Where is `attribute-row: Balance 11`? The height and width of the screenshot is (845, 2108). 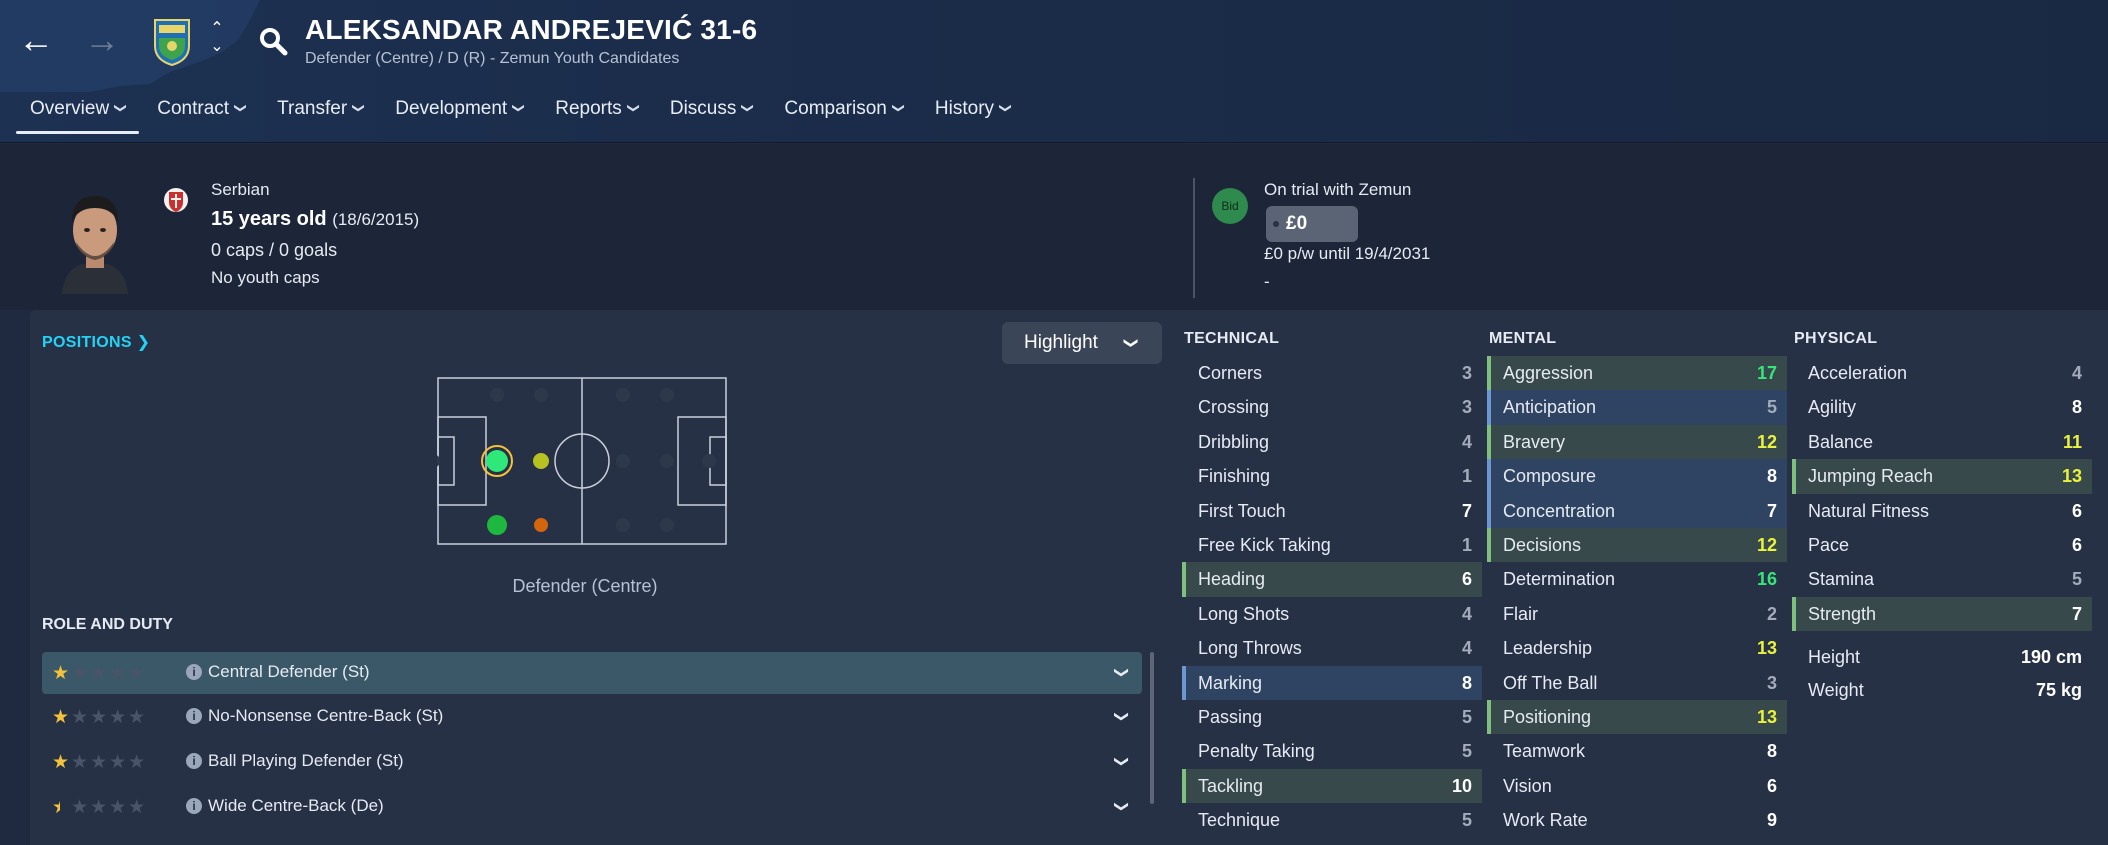
attribute-row: Balance 11 is located at coordinates (1942, 442).